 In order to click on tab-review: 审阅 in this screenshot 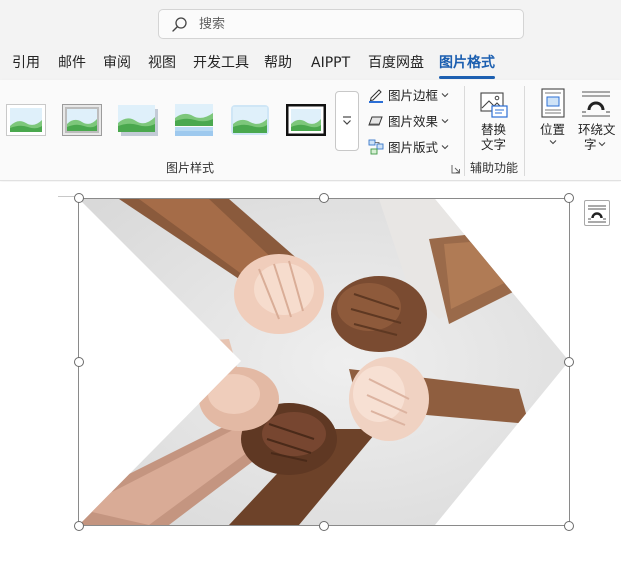, I will do `click(117, 63)`.